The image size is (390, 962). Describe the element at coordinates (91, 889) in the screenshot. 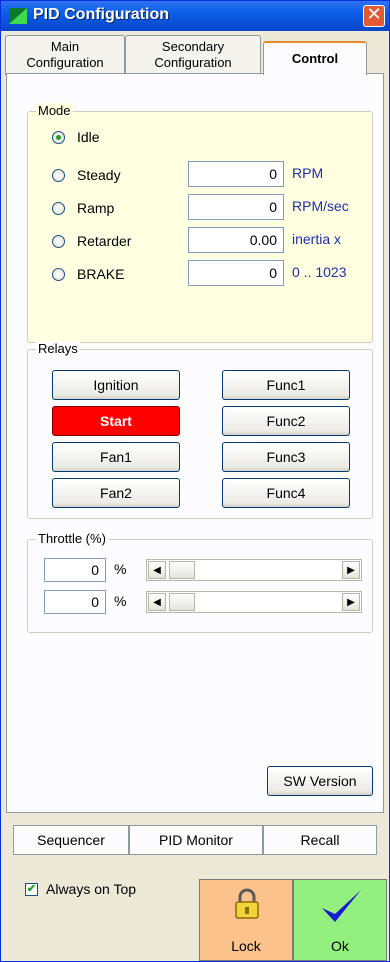

I see `always-on-top-label: Always on Top` at that location.